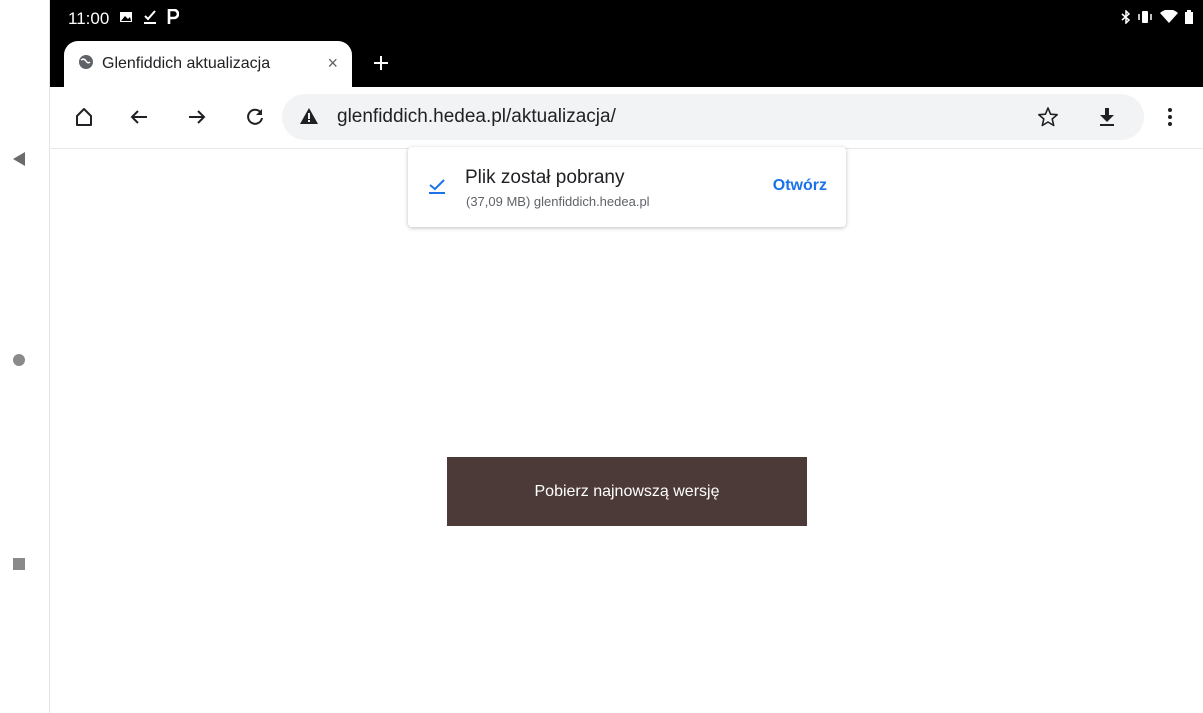 This screenshot has width=1203, height=713. I want to click on forward-arrow-icon, so click(197, 117).